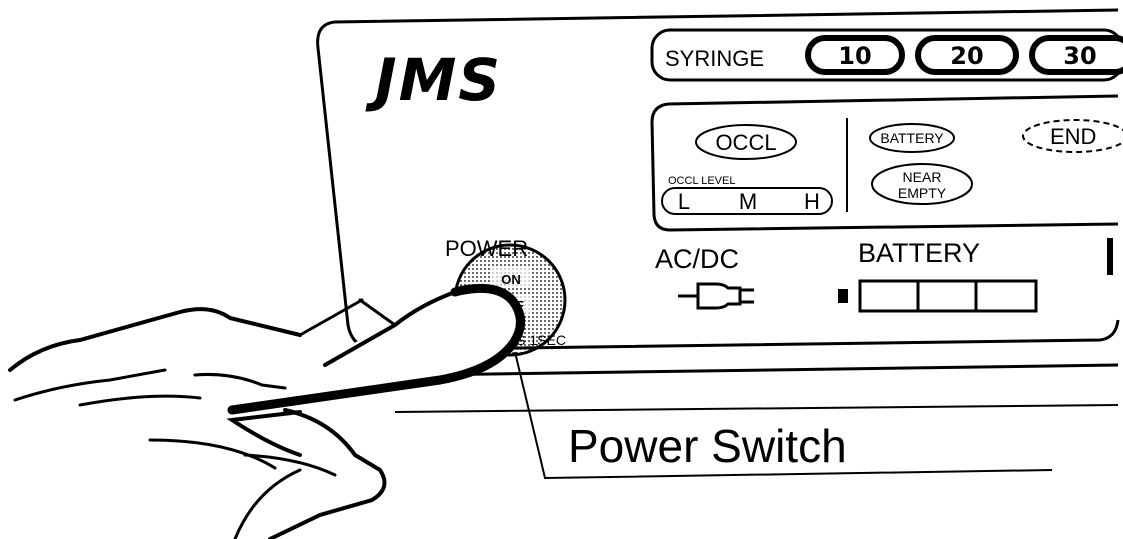 The width and height of the screenshot is (1123, 539). What do you see at coordinates (854, 56) in the screenshot?
I see `syringe-size-10-label: 10` at bounding box center [854, 56].